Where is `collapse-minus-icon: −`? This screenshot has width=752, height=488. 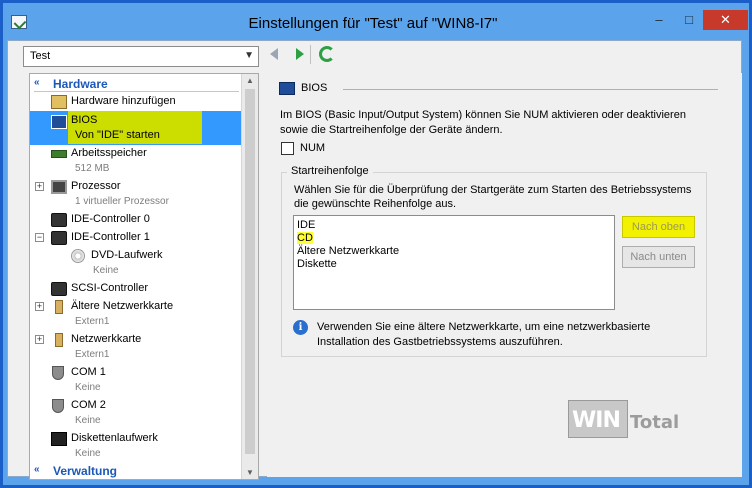 collapse-minus-icon: − is located at coordinates (39, 237).